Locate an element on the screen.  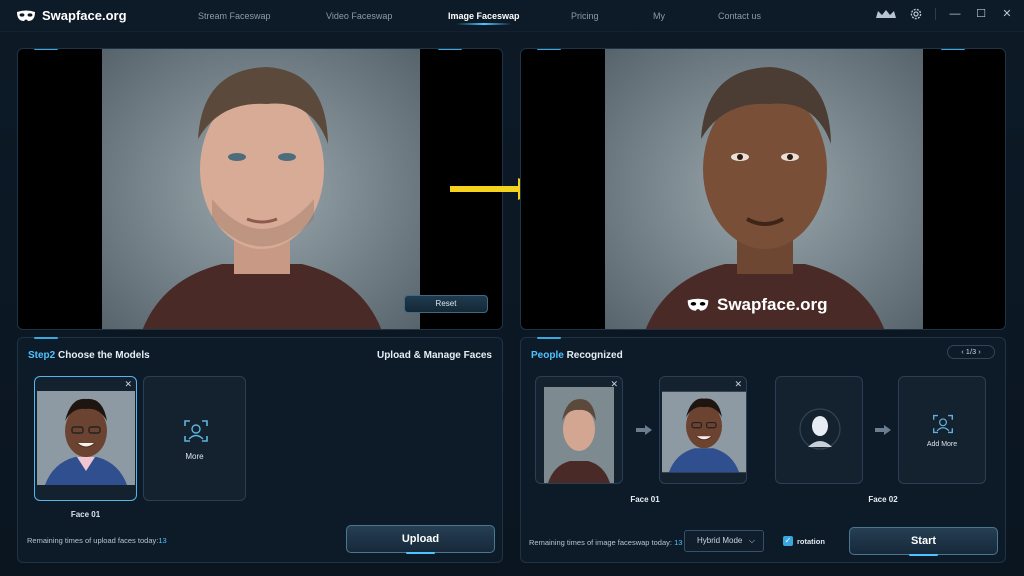
window-controls: — ☐ ✕ is located at coordinates (944, 14).